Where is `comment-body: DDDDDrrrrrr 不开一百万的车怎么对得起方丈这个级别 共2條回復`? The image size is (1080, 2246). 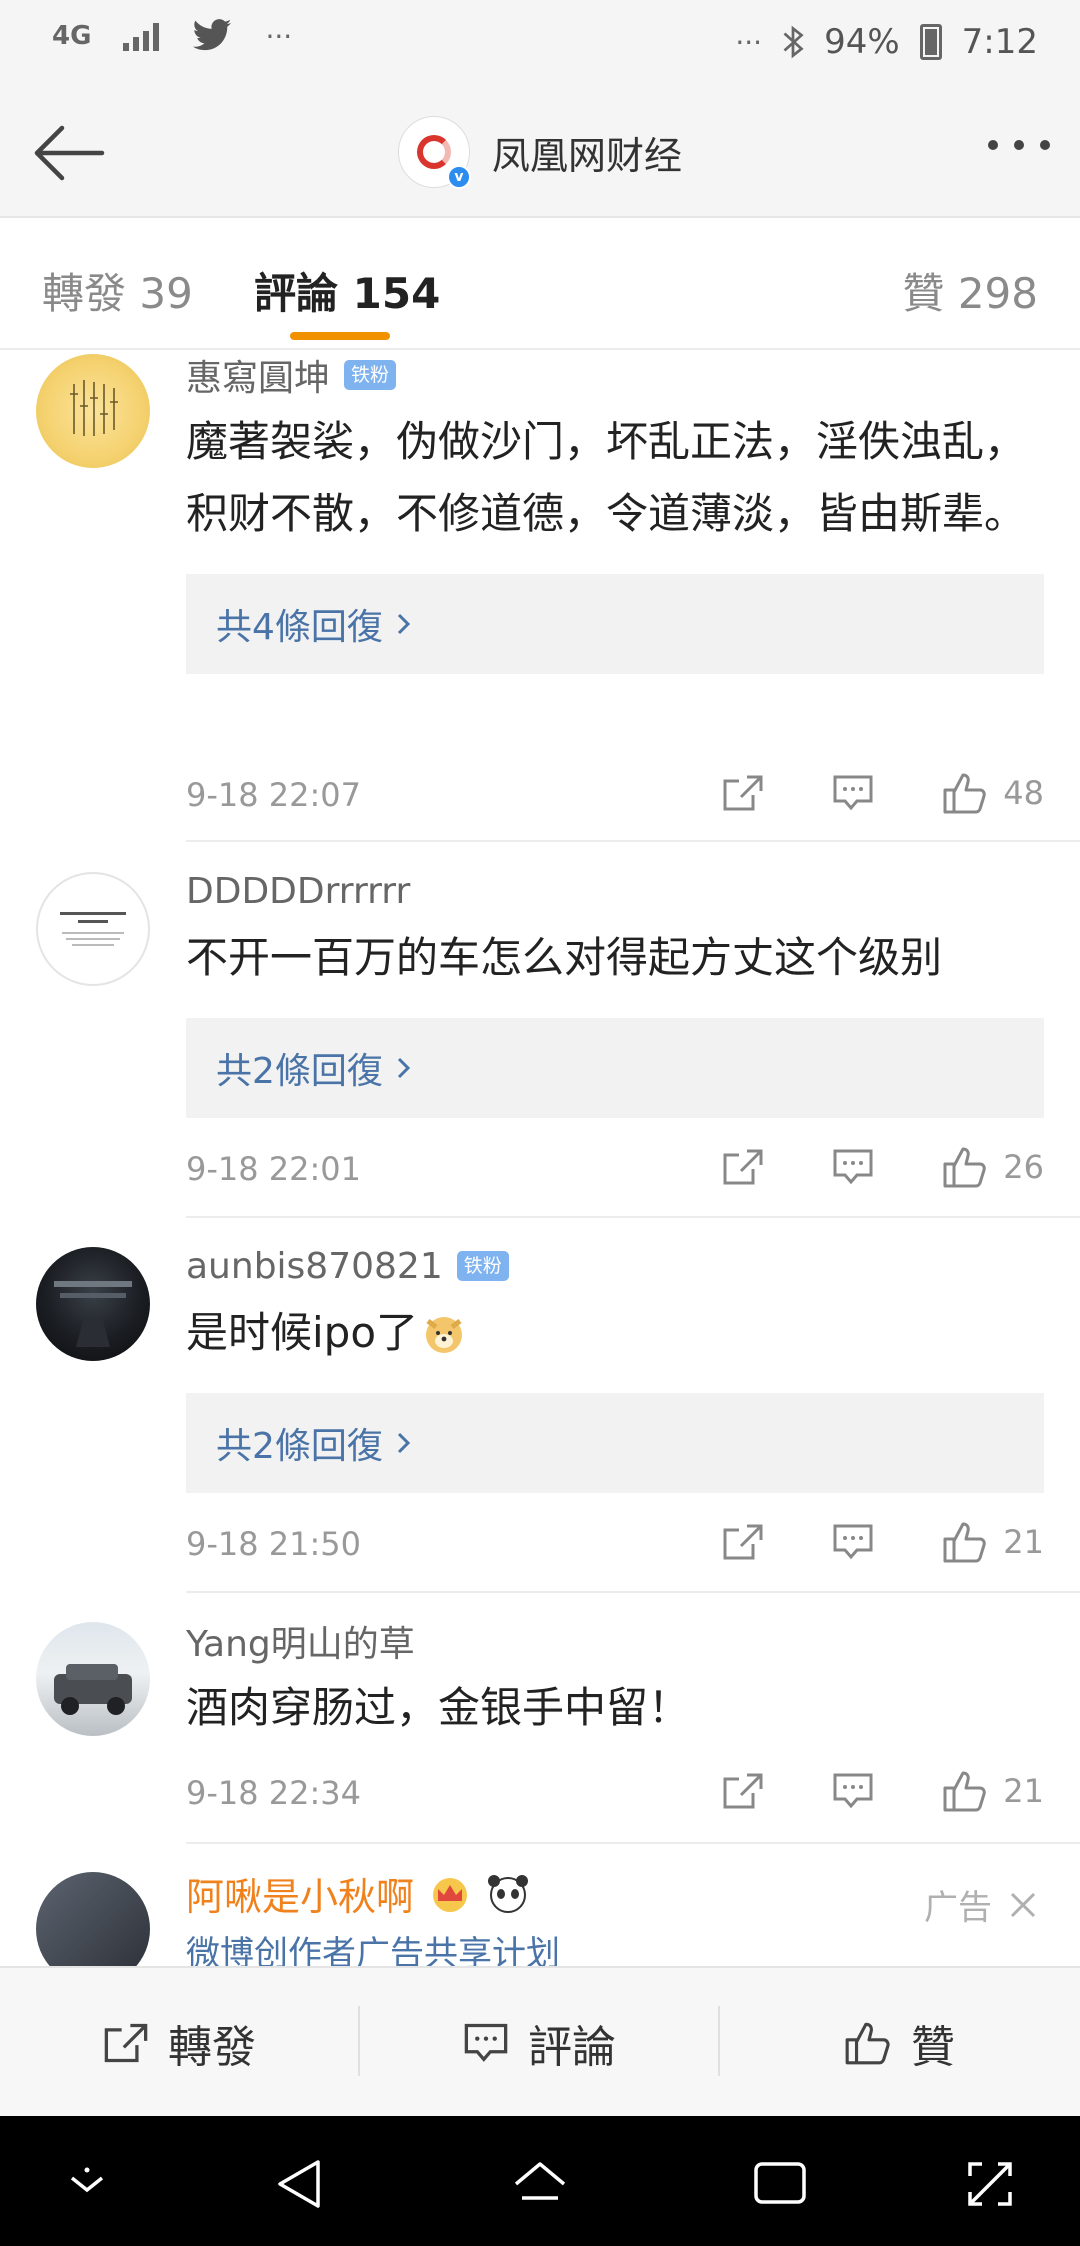
comment-body: DDDDDrrrrrr 不开一百万的车怎么对得起方丈这个级别 共2條回復 is located at coordinates (615, 993).